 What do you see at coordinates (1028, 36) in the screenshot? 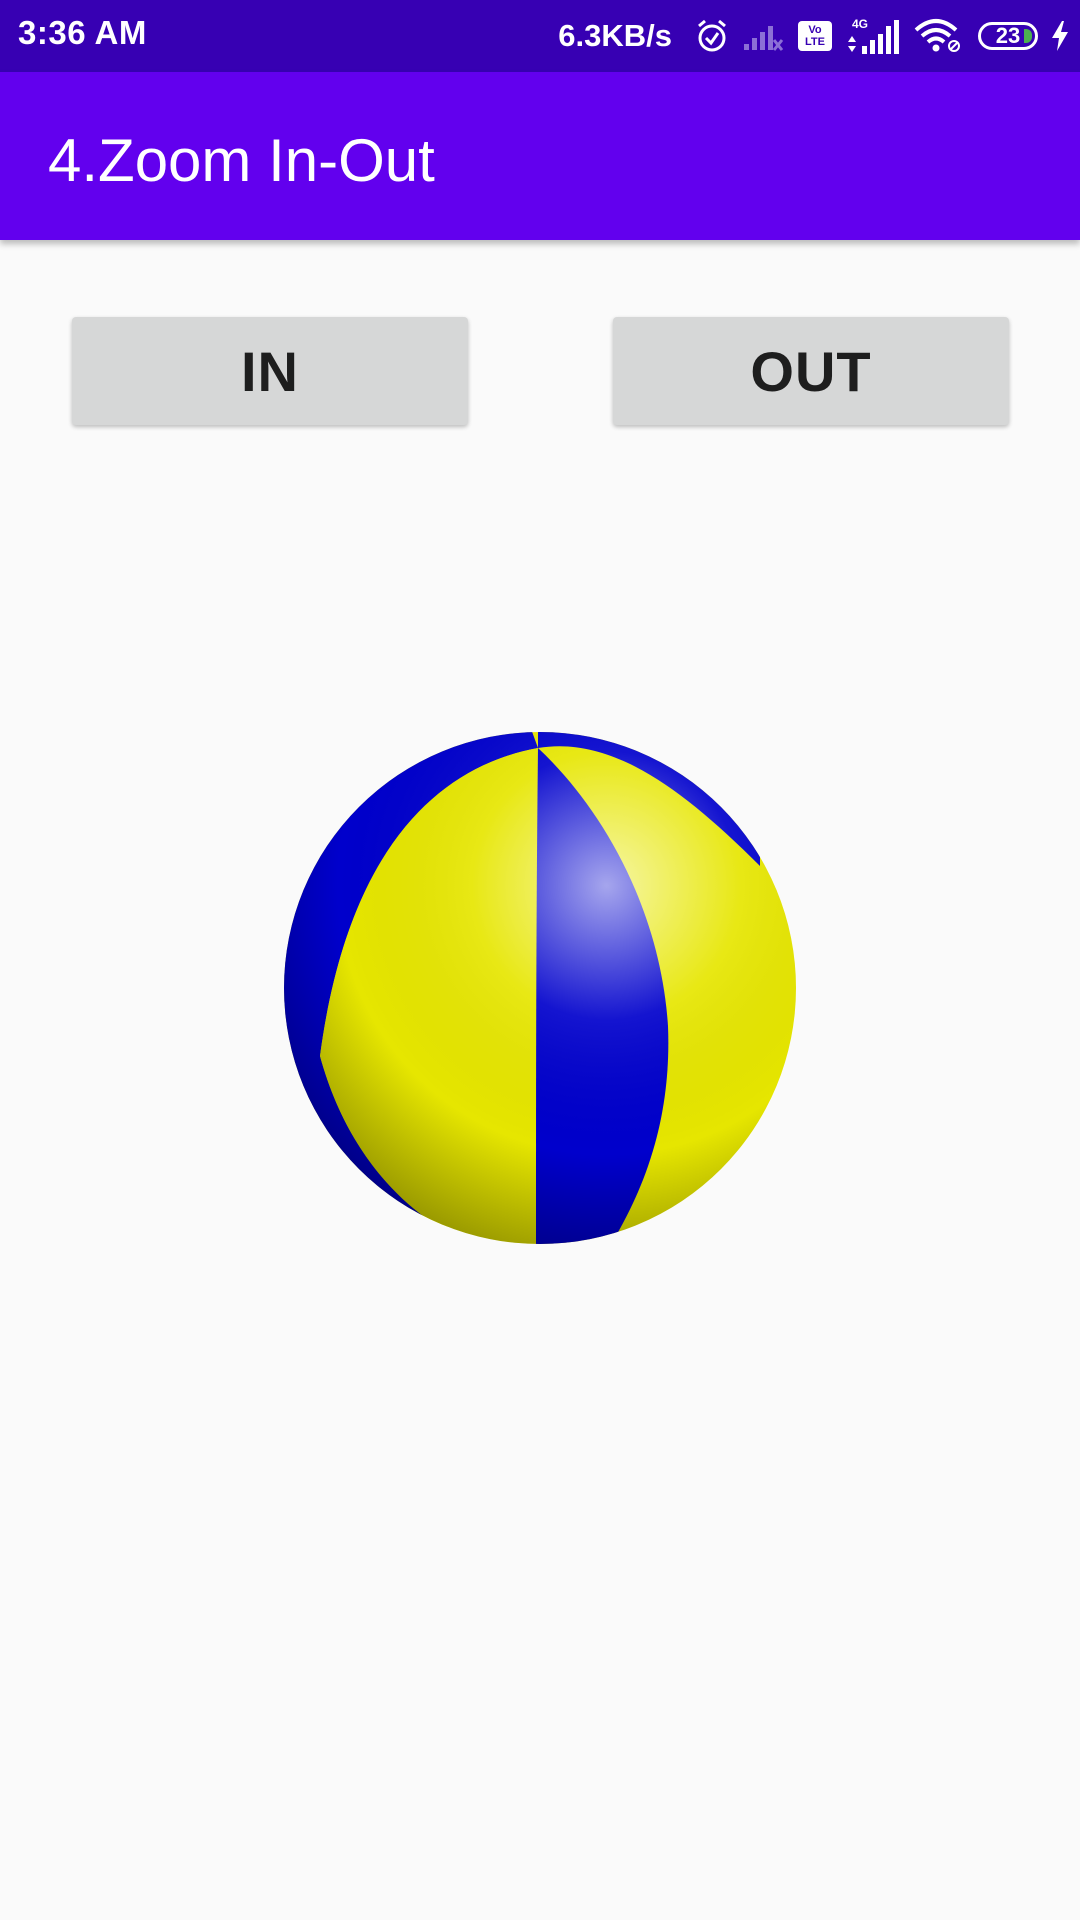
I see `battery-charge-indicator` at bounding box center [1028, 36].